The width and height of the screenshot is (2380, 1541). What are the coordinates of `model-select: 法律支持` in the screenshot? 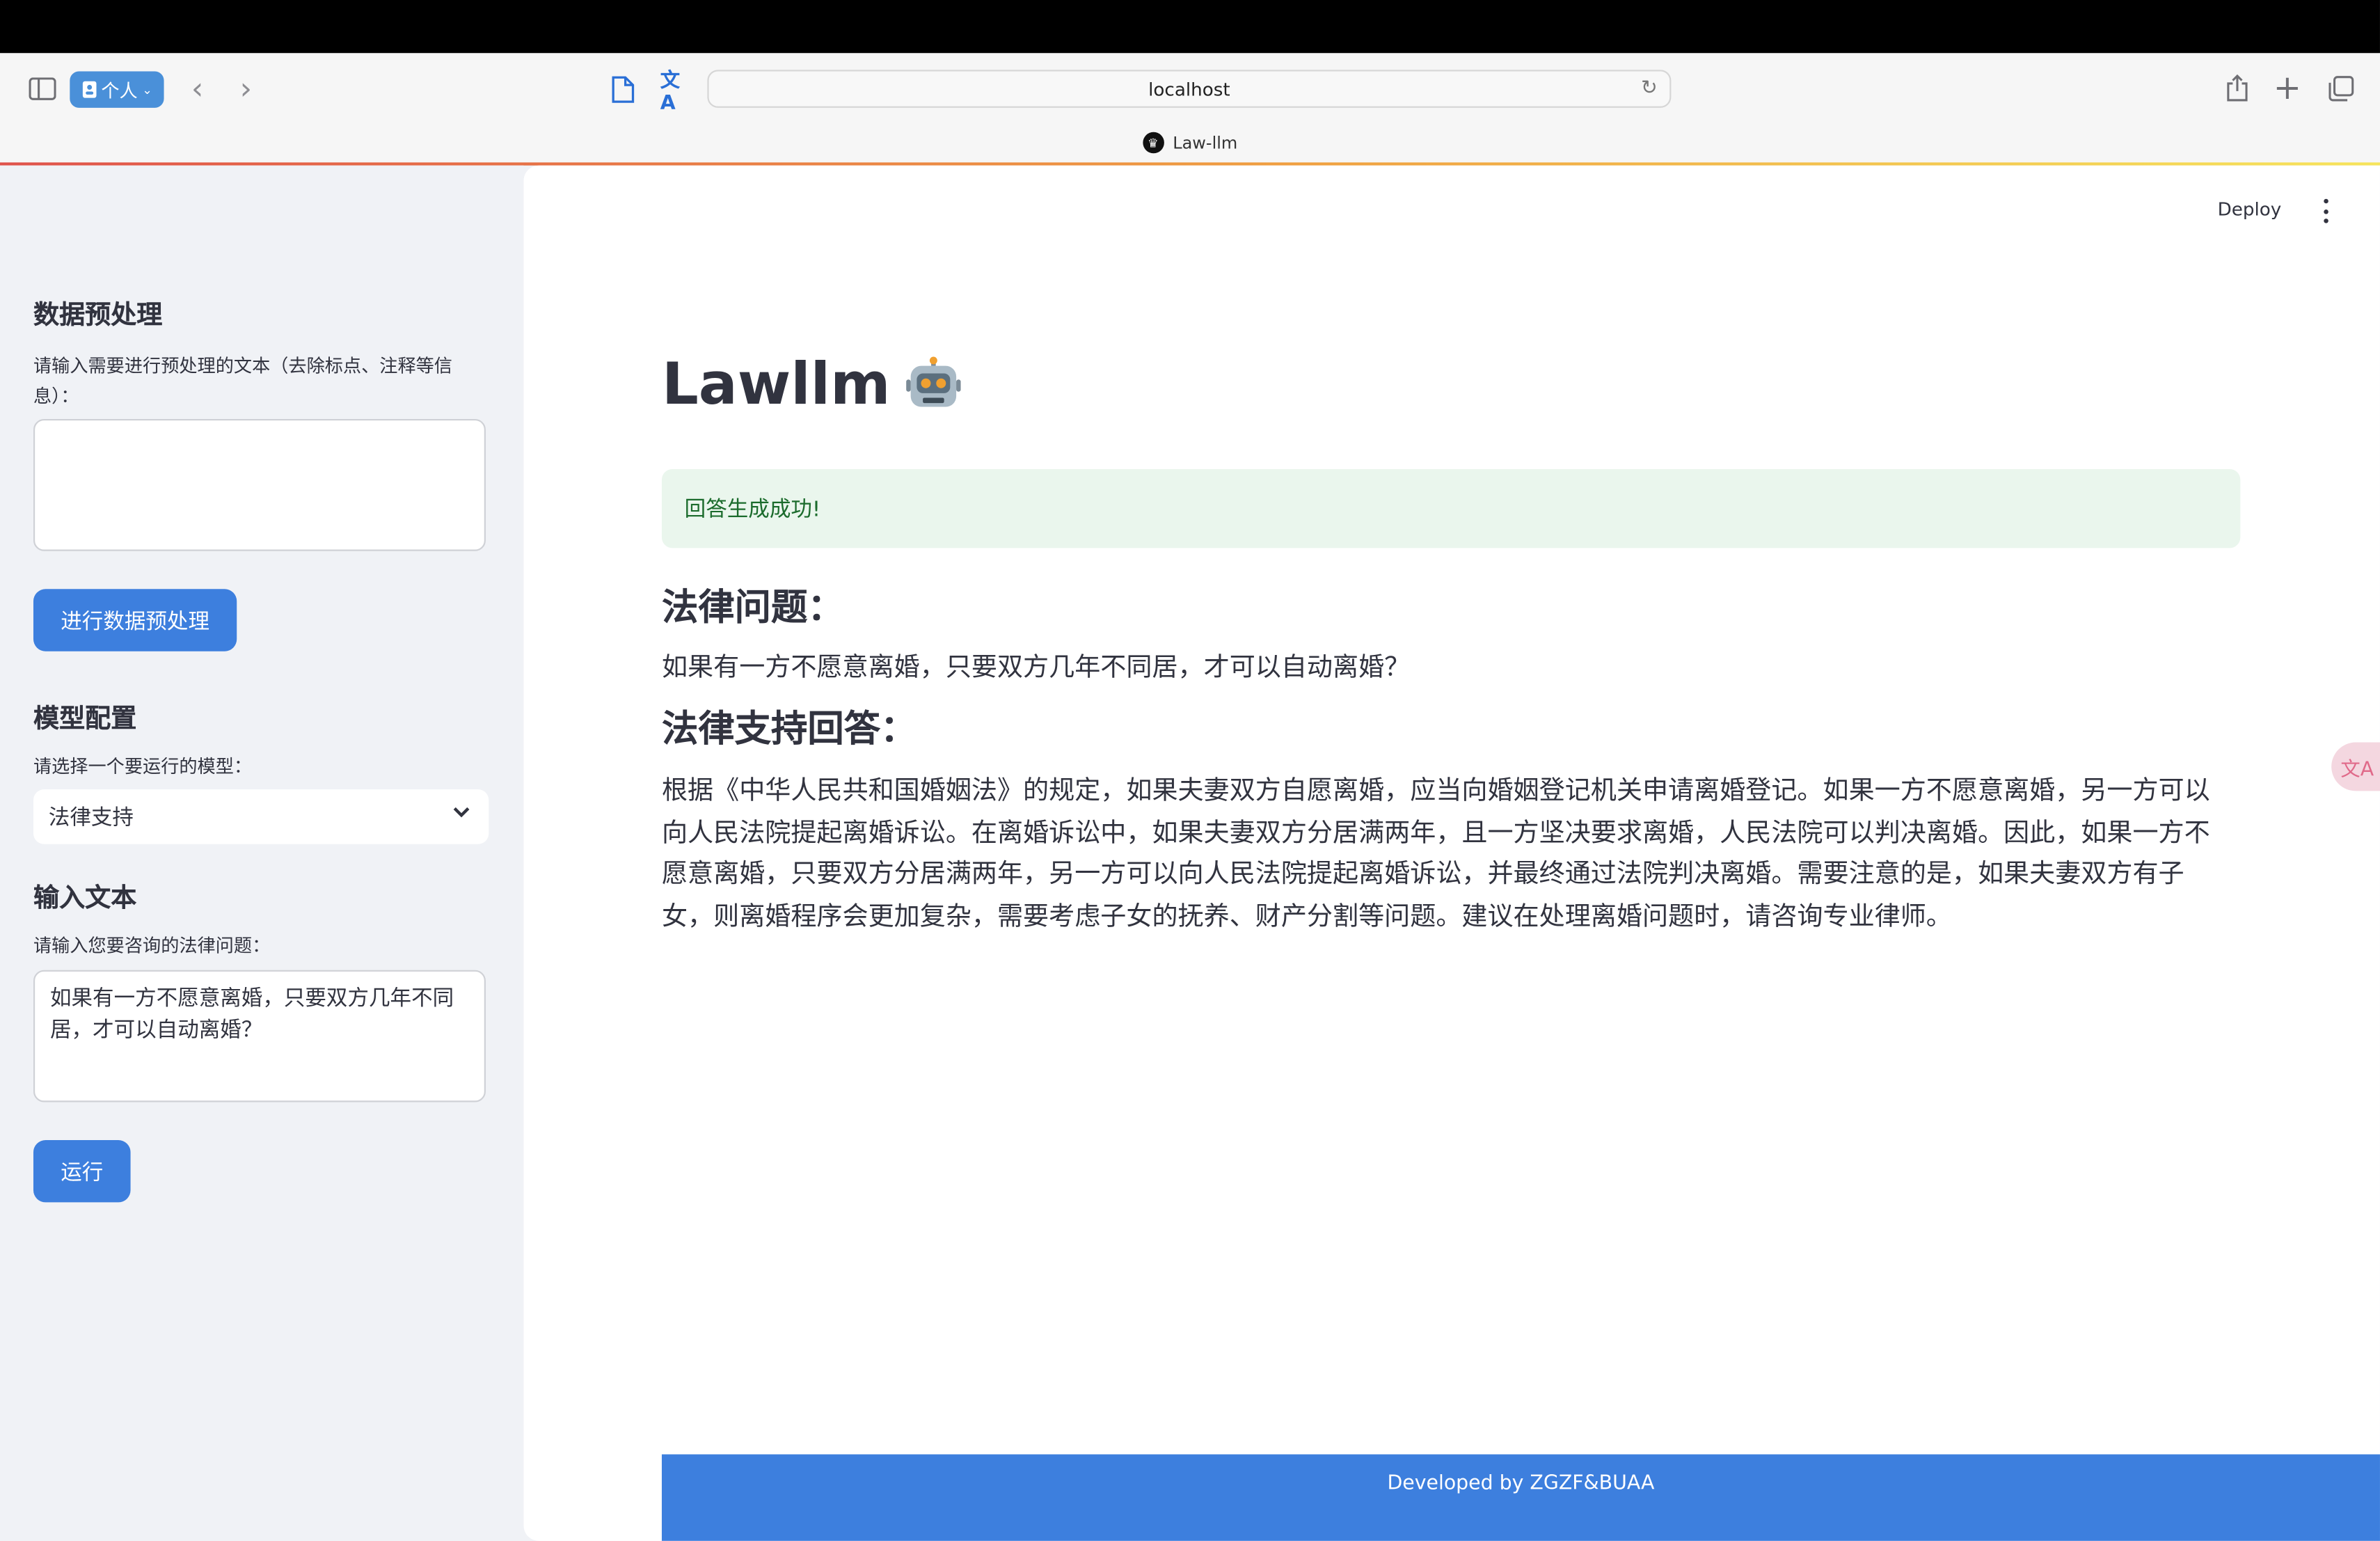 It's located at (261, 816).